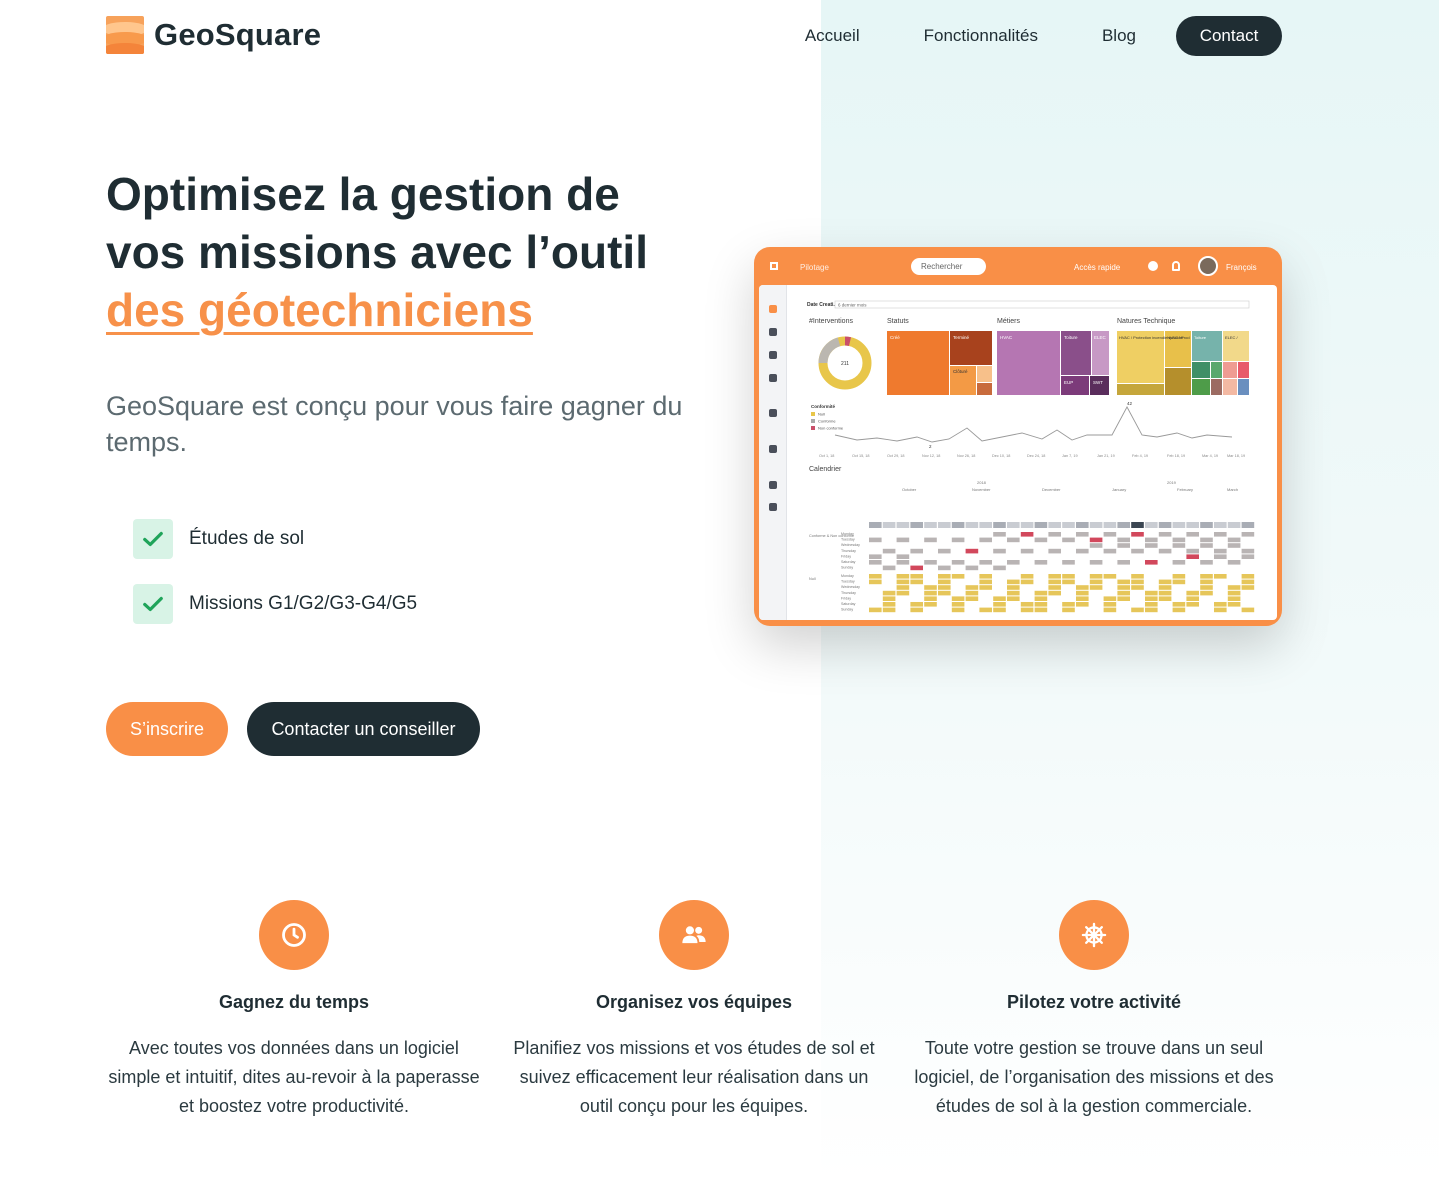 This screenshot has width=1439, height=1182. What do you see at coordinates (832, 36) in the screenshot?
I see `nav-accueil: Accueil` at bounding box center [832, 36].